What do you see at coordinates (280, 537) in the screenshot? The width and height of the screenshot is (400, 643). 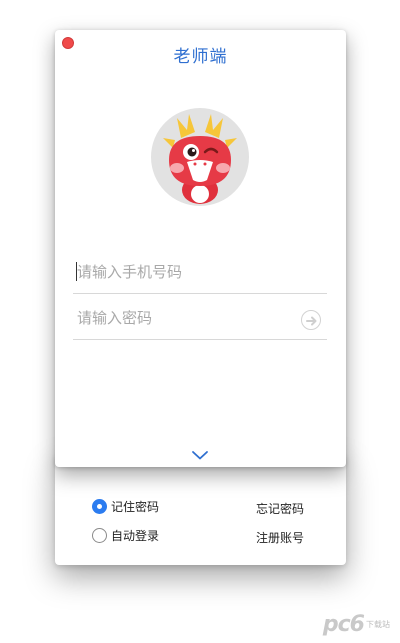 I see `register-account-link: 注册账号` at bounding box center [280, 537].